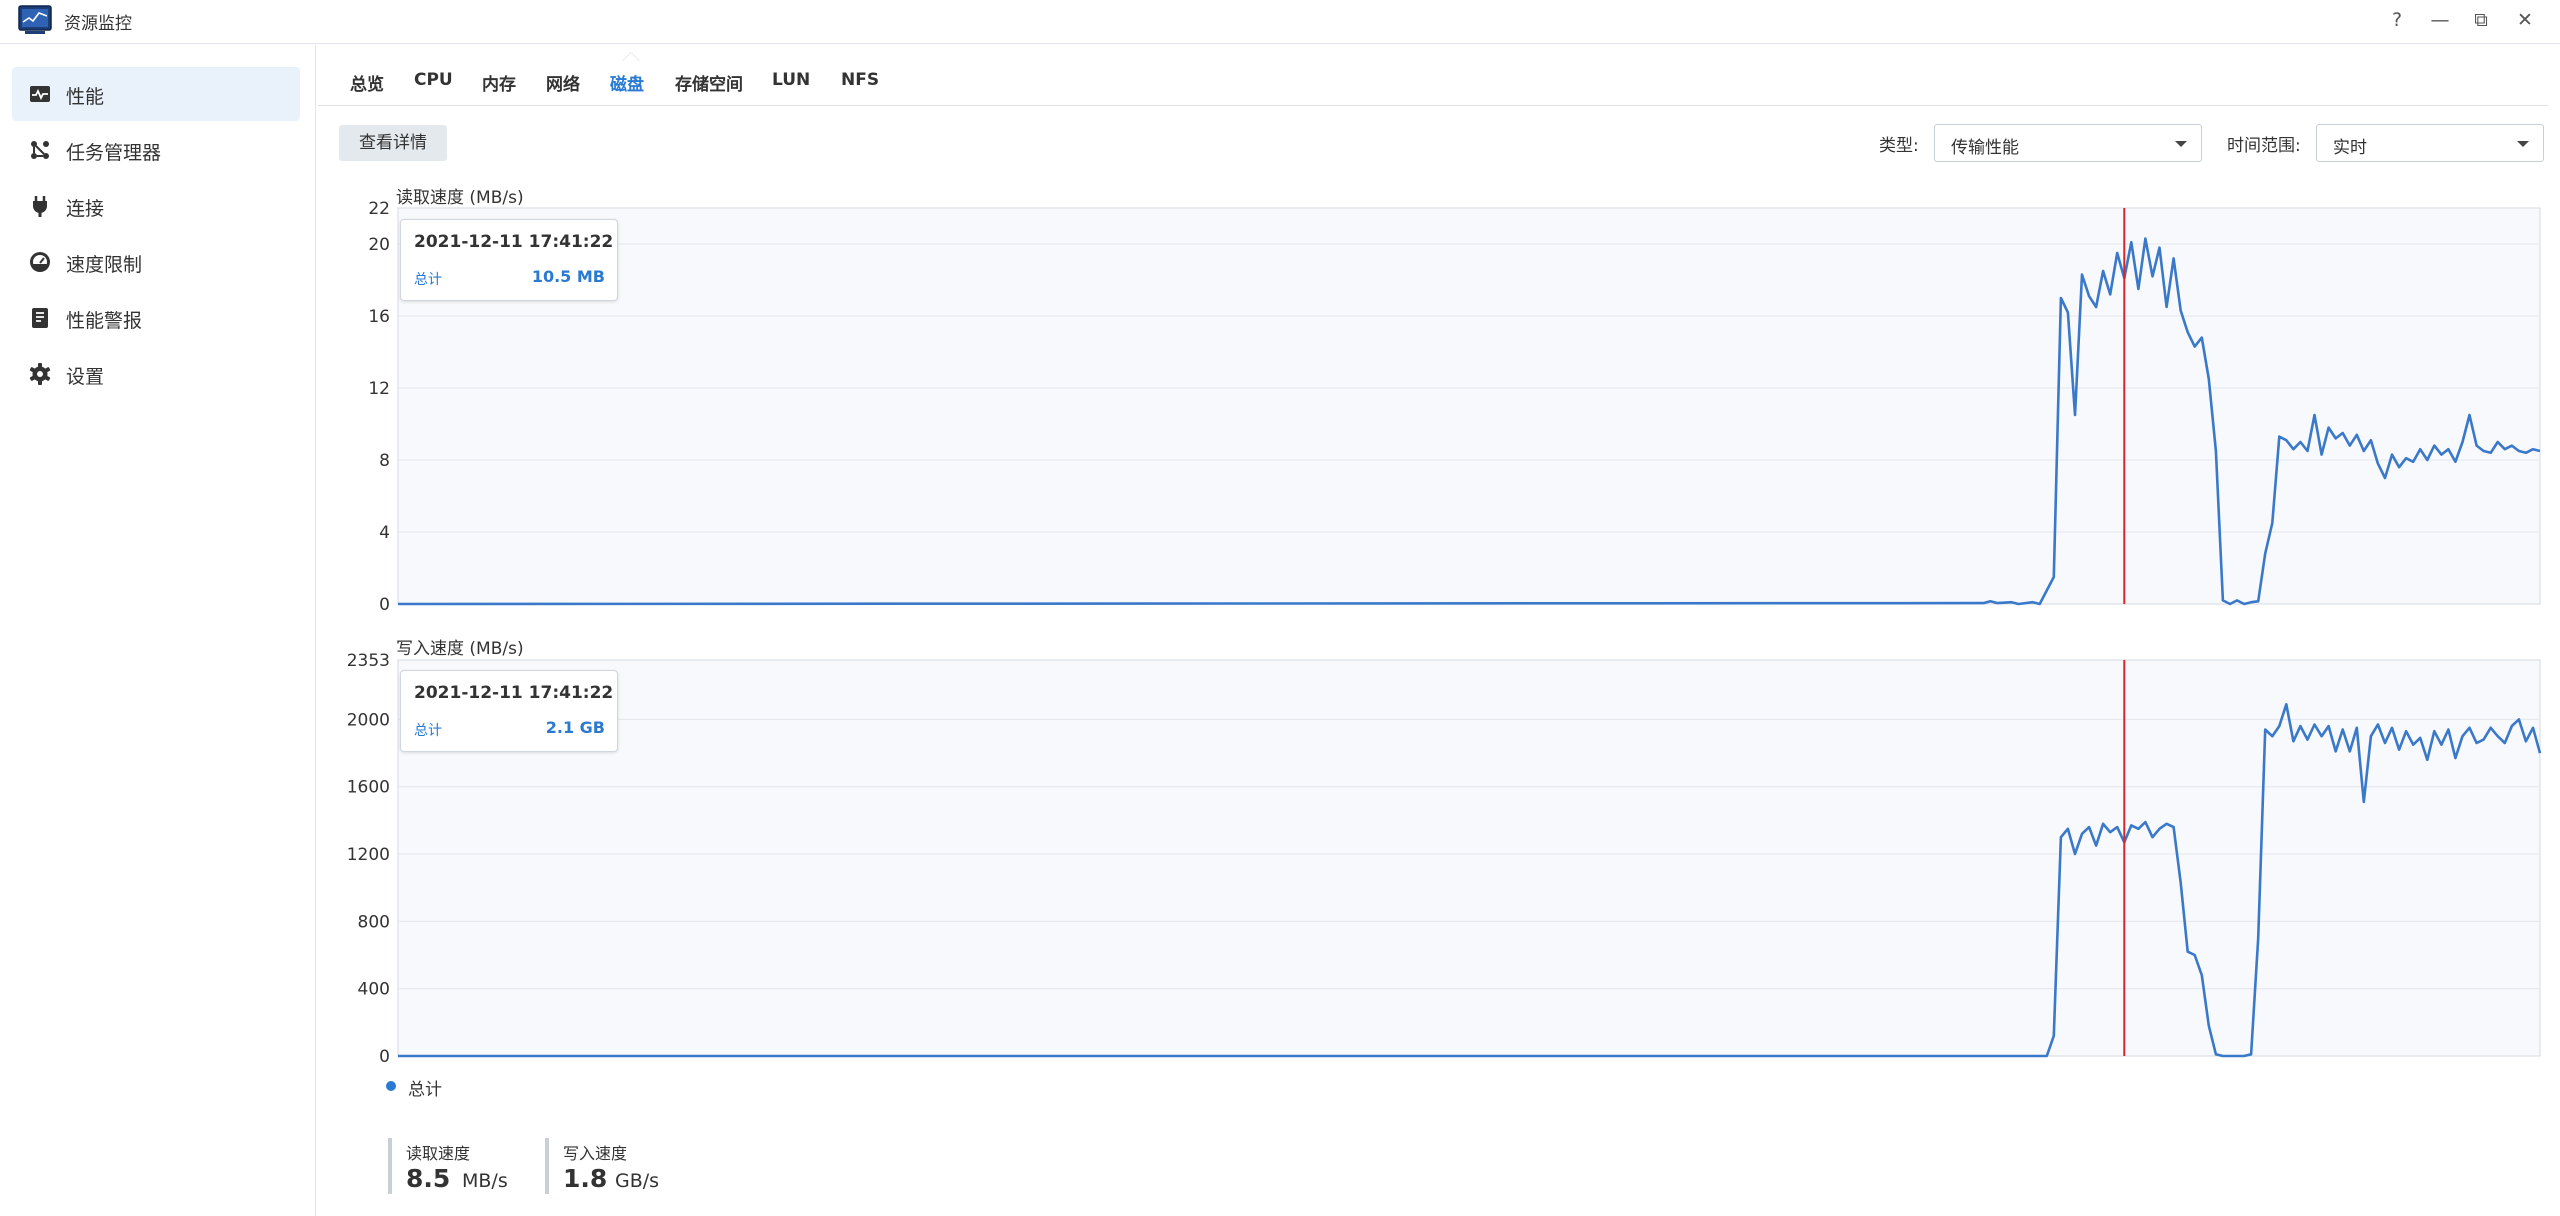 This screenshot has width=2560, height=1216. I want to click on y-tick-label: 12, so click(379, 389).